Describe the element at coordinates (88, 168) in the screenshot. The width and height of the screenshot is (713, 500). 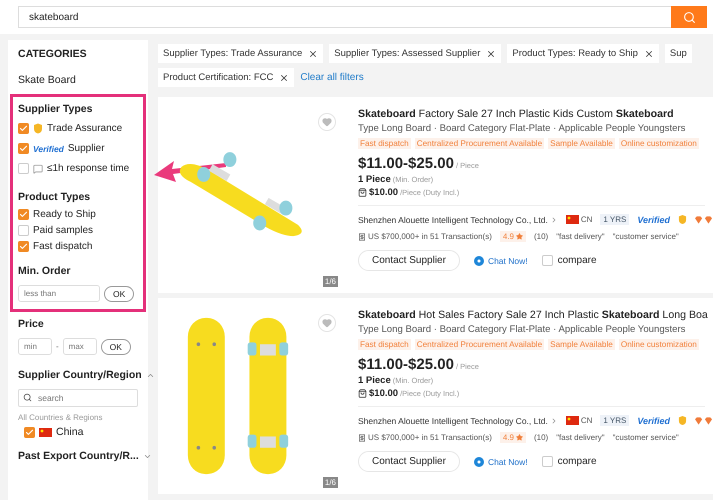
I see `option-label: ≤1h response time` at that location.